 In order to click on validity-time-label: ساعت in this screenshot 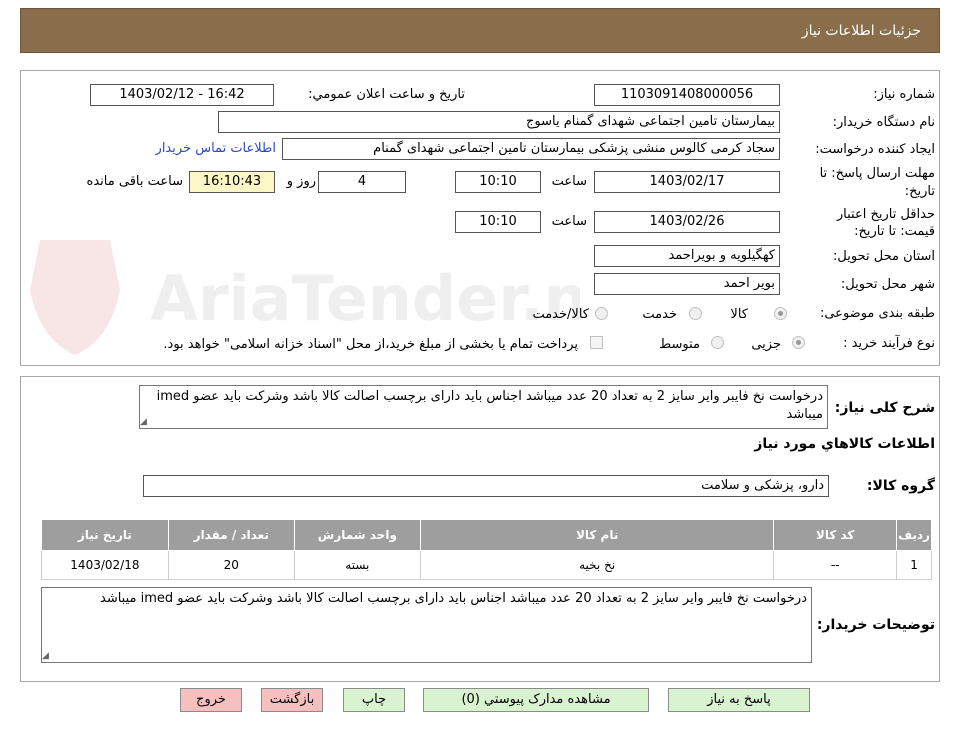, I will do `click(569, 221)`.